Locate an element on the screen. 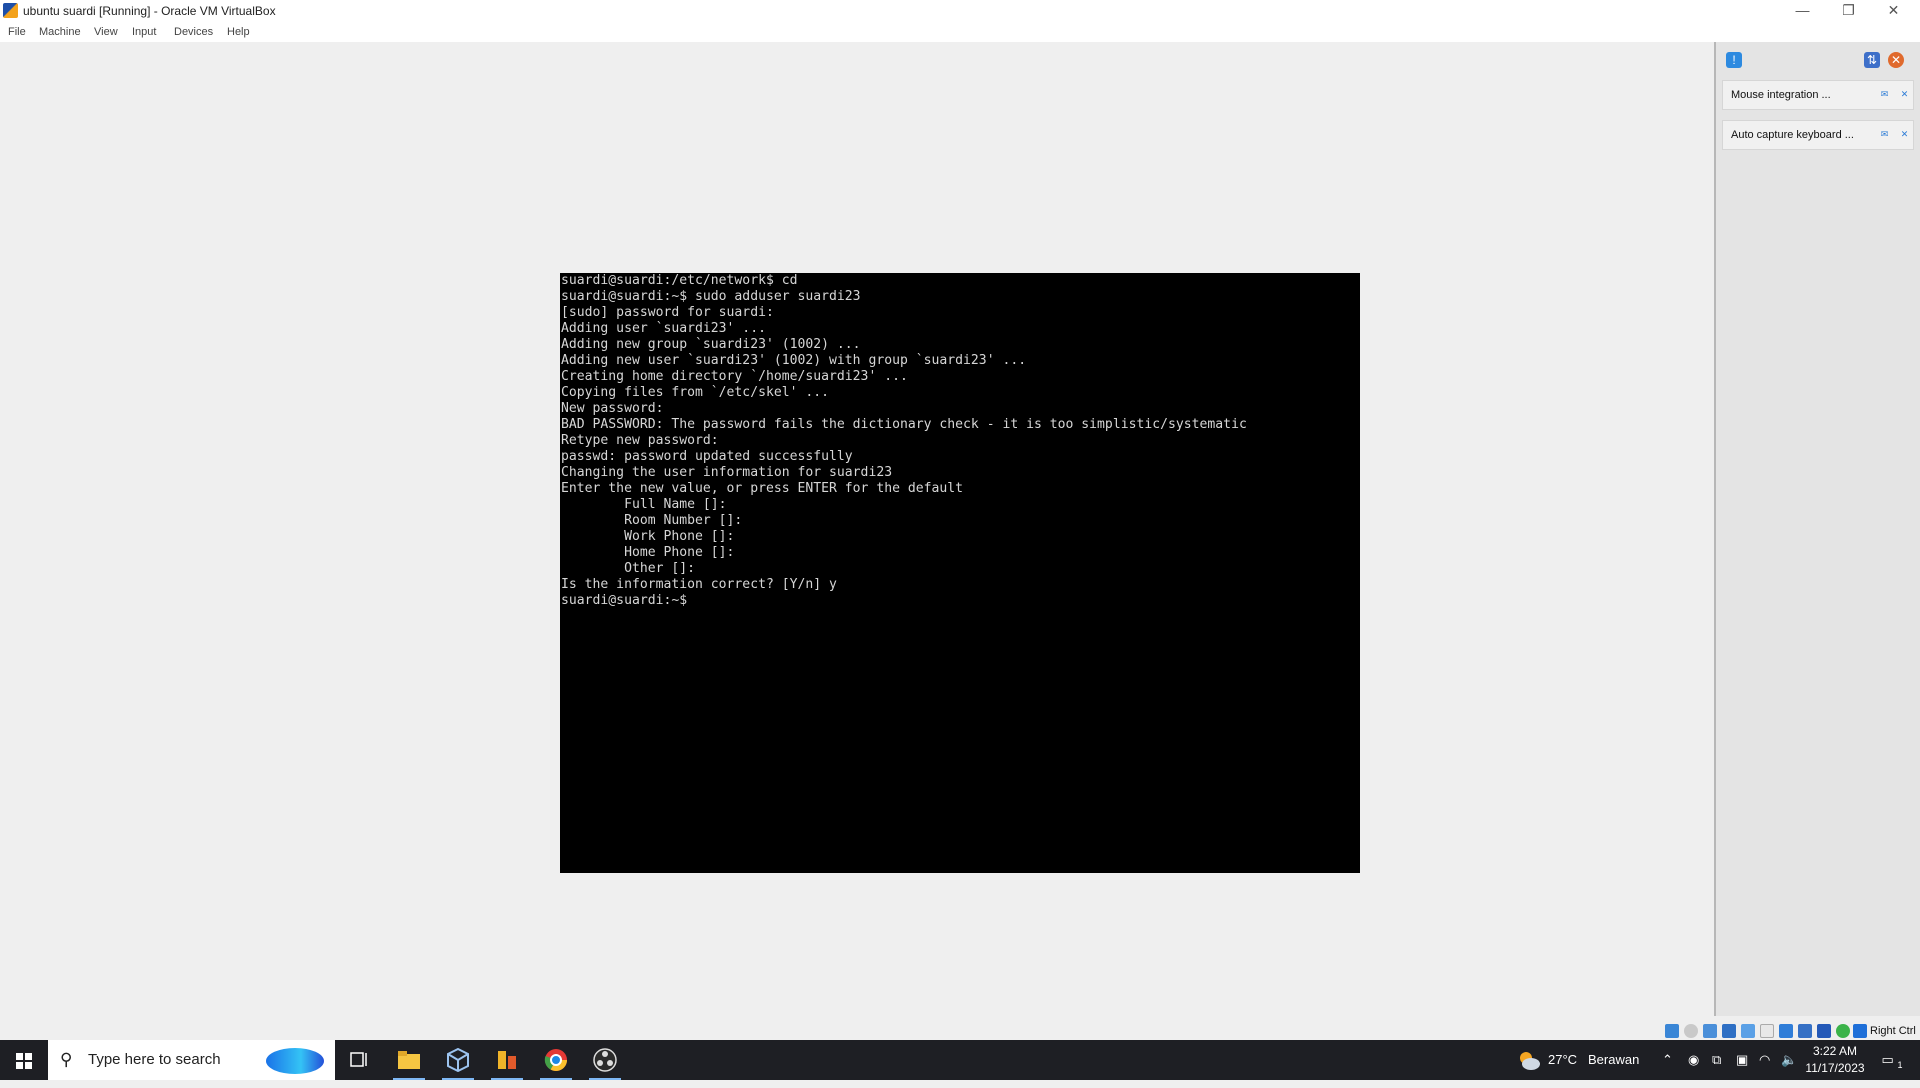 Image resolution: width=1920 pixels, height=1088 pixels. windows-icon is located at coordinates (24, 1061).